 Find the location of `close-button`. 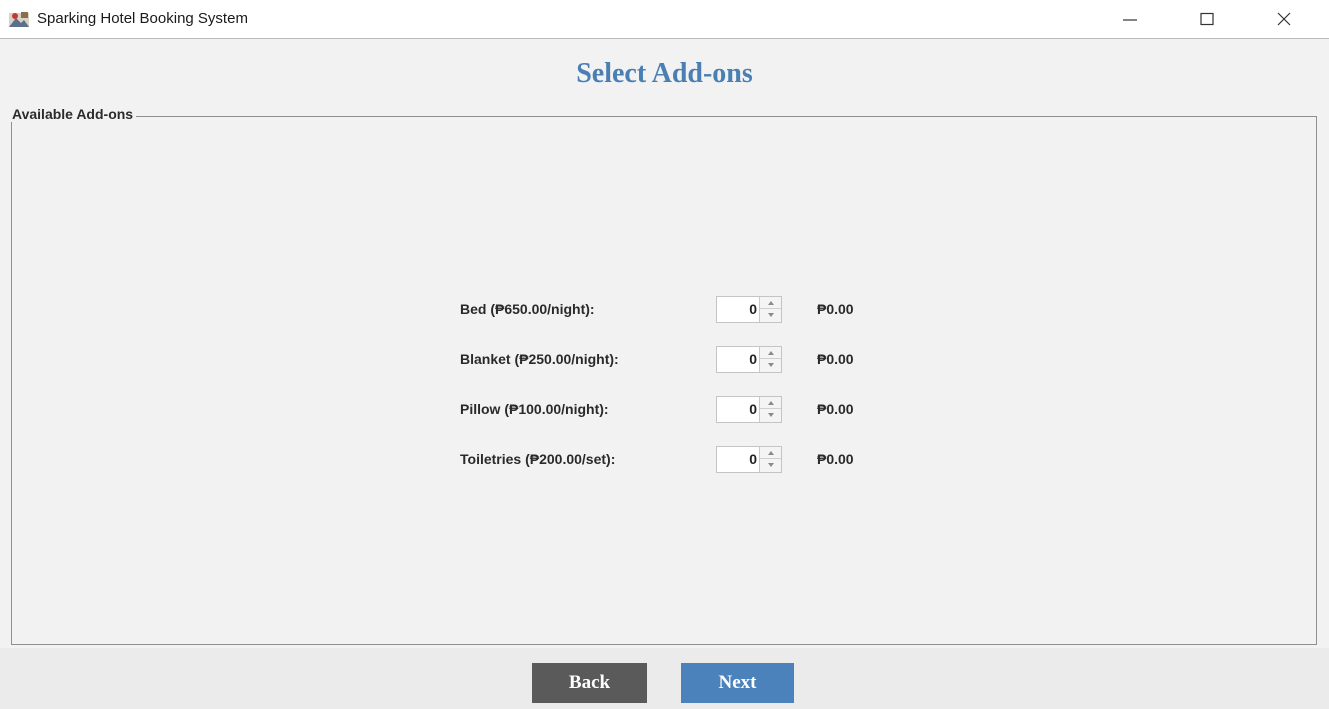

close-button is located at coordinates (1284, 19).